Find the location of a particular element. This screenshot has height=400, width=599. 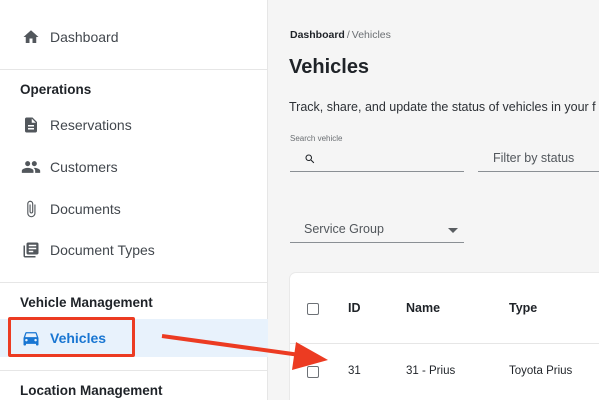

page-title: Vehicles is located at coordinates (329, 67).